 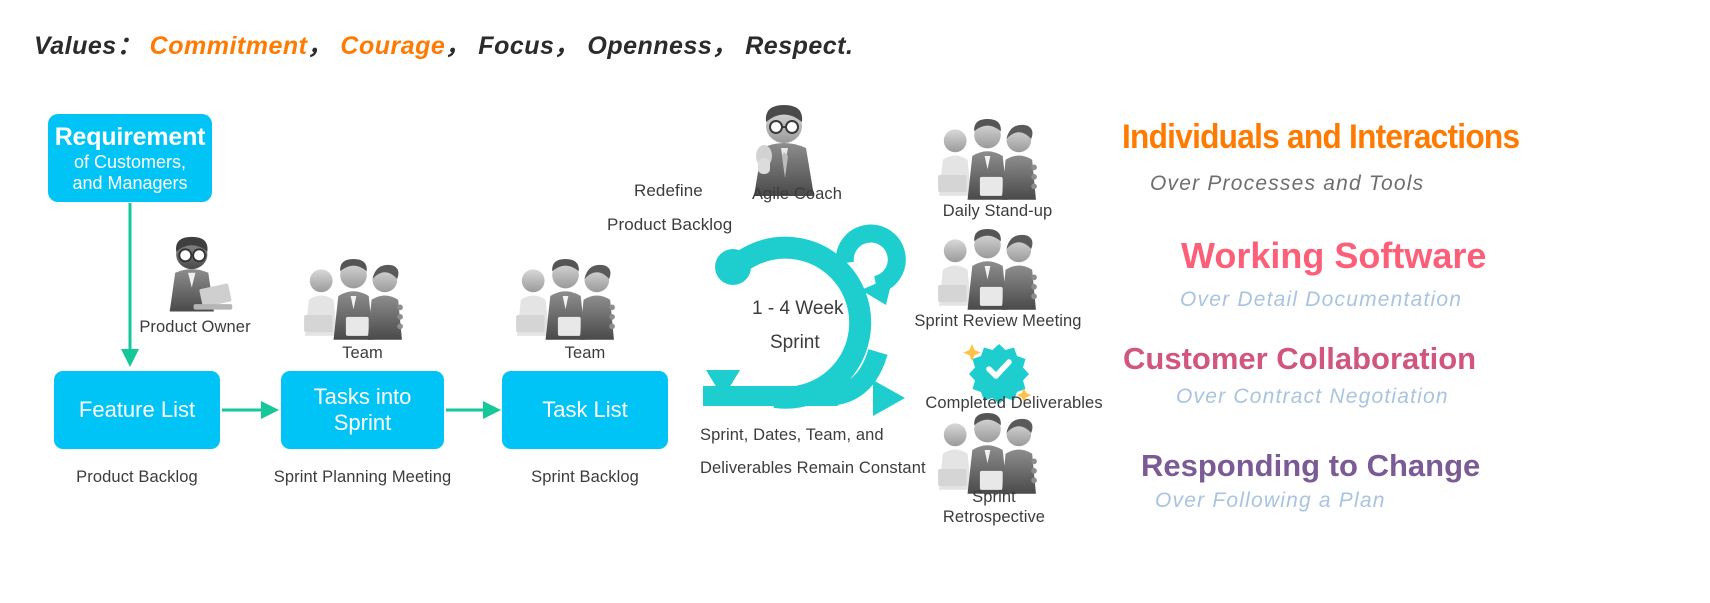 I want to click on caption-agile-coach: Agile Coach, so click(x=797, y=194).